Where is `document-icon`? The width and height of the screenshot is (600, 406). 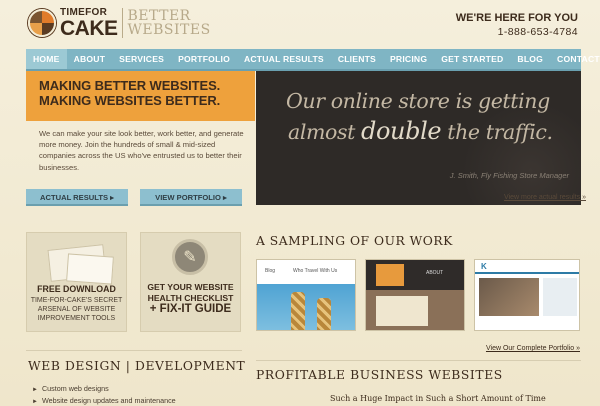 document-icon is located at coordinates (90, 269).